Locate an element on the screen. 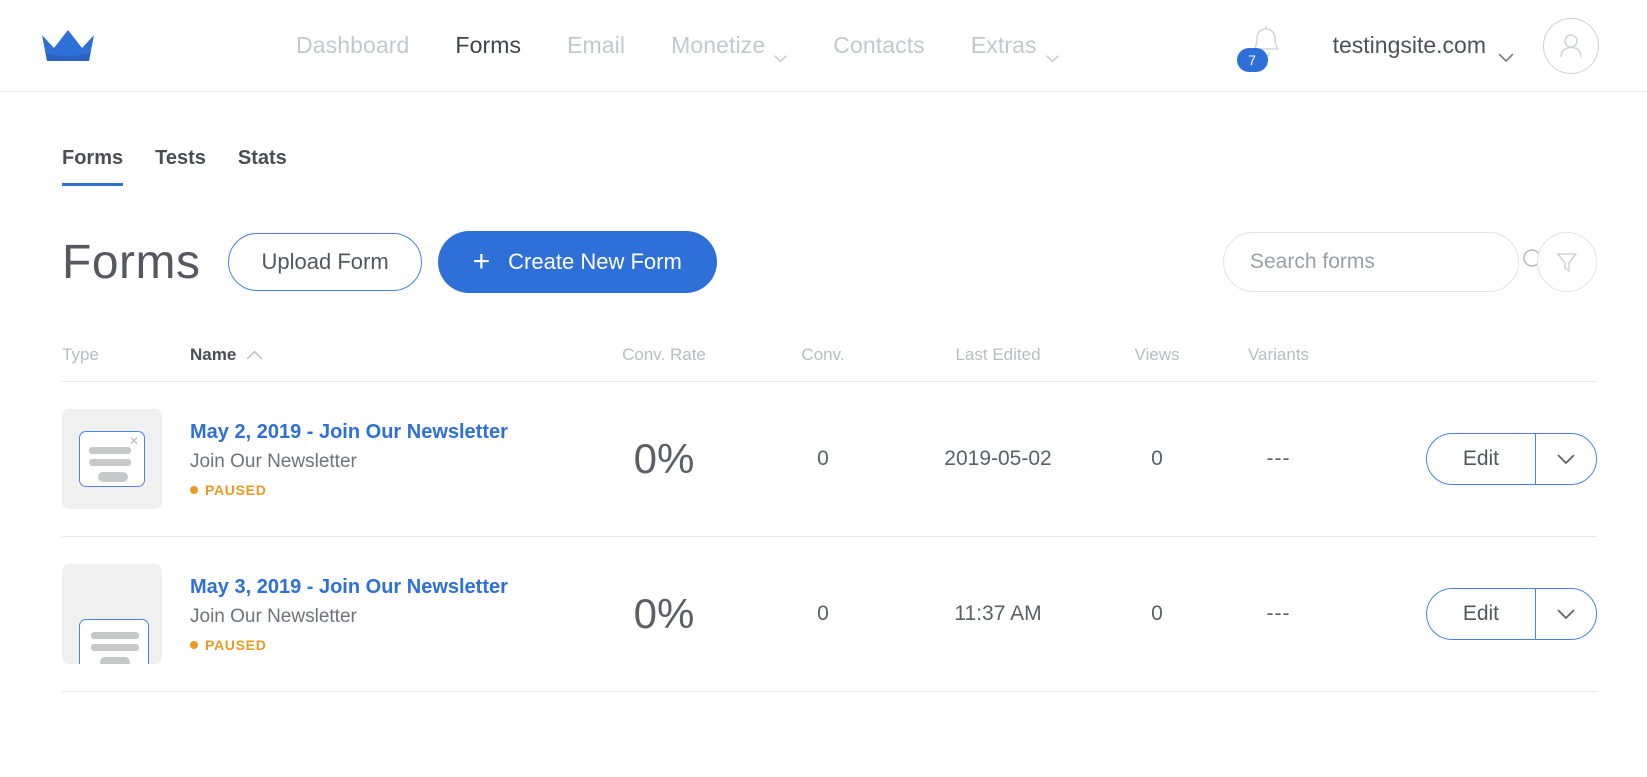 This screenshot has width=1647, height=777. crown-logo-icon is located at coordinates (68, 46).